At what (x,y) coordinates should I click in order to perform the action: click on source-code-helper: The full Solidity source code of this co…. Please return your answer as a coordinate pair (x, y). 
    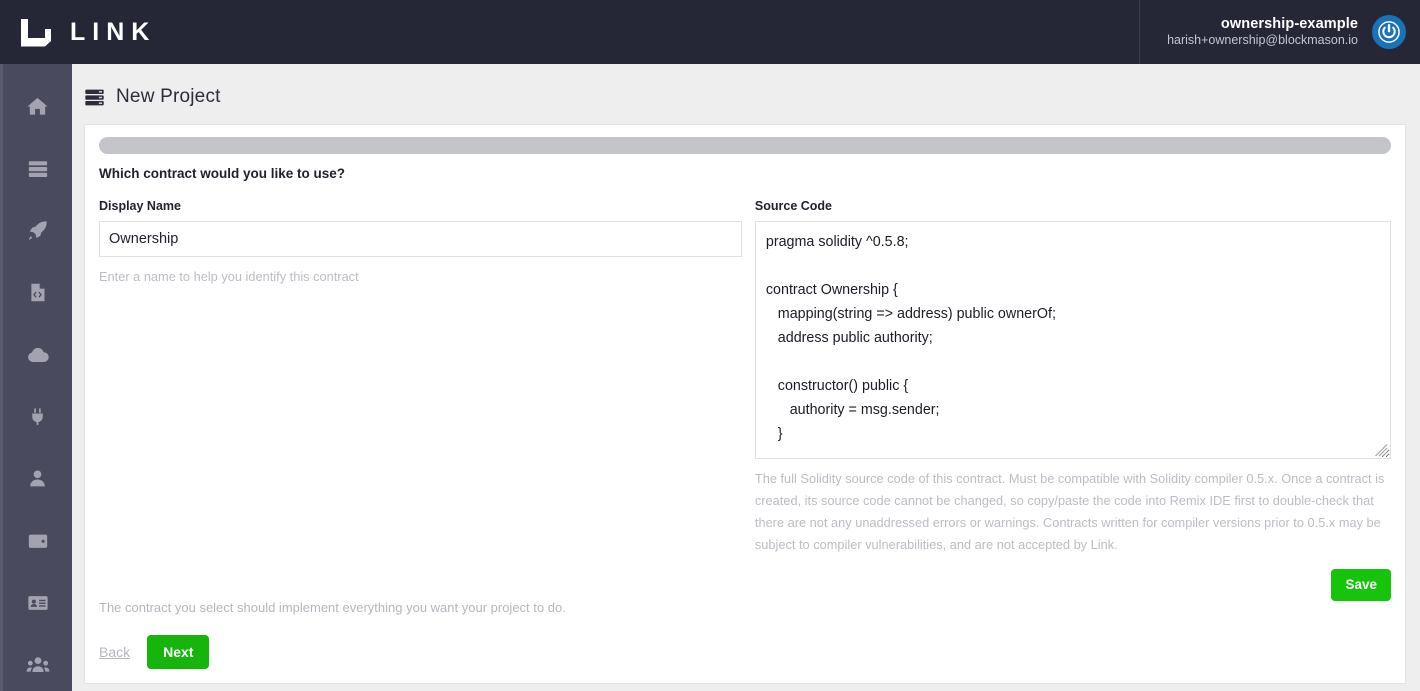
    Looking at the image, I should click on (1069, 511).